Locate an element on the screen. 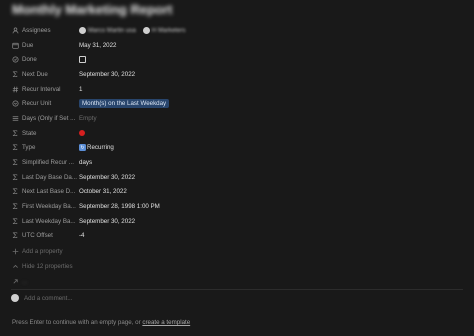 This screenshot has height=336, width=474. property-row-state: Σ State is located at coordinates (236, 133).